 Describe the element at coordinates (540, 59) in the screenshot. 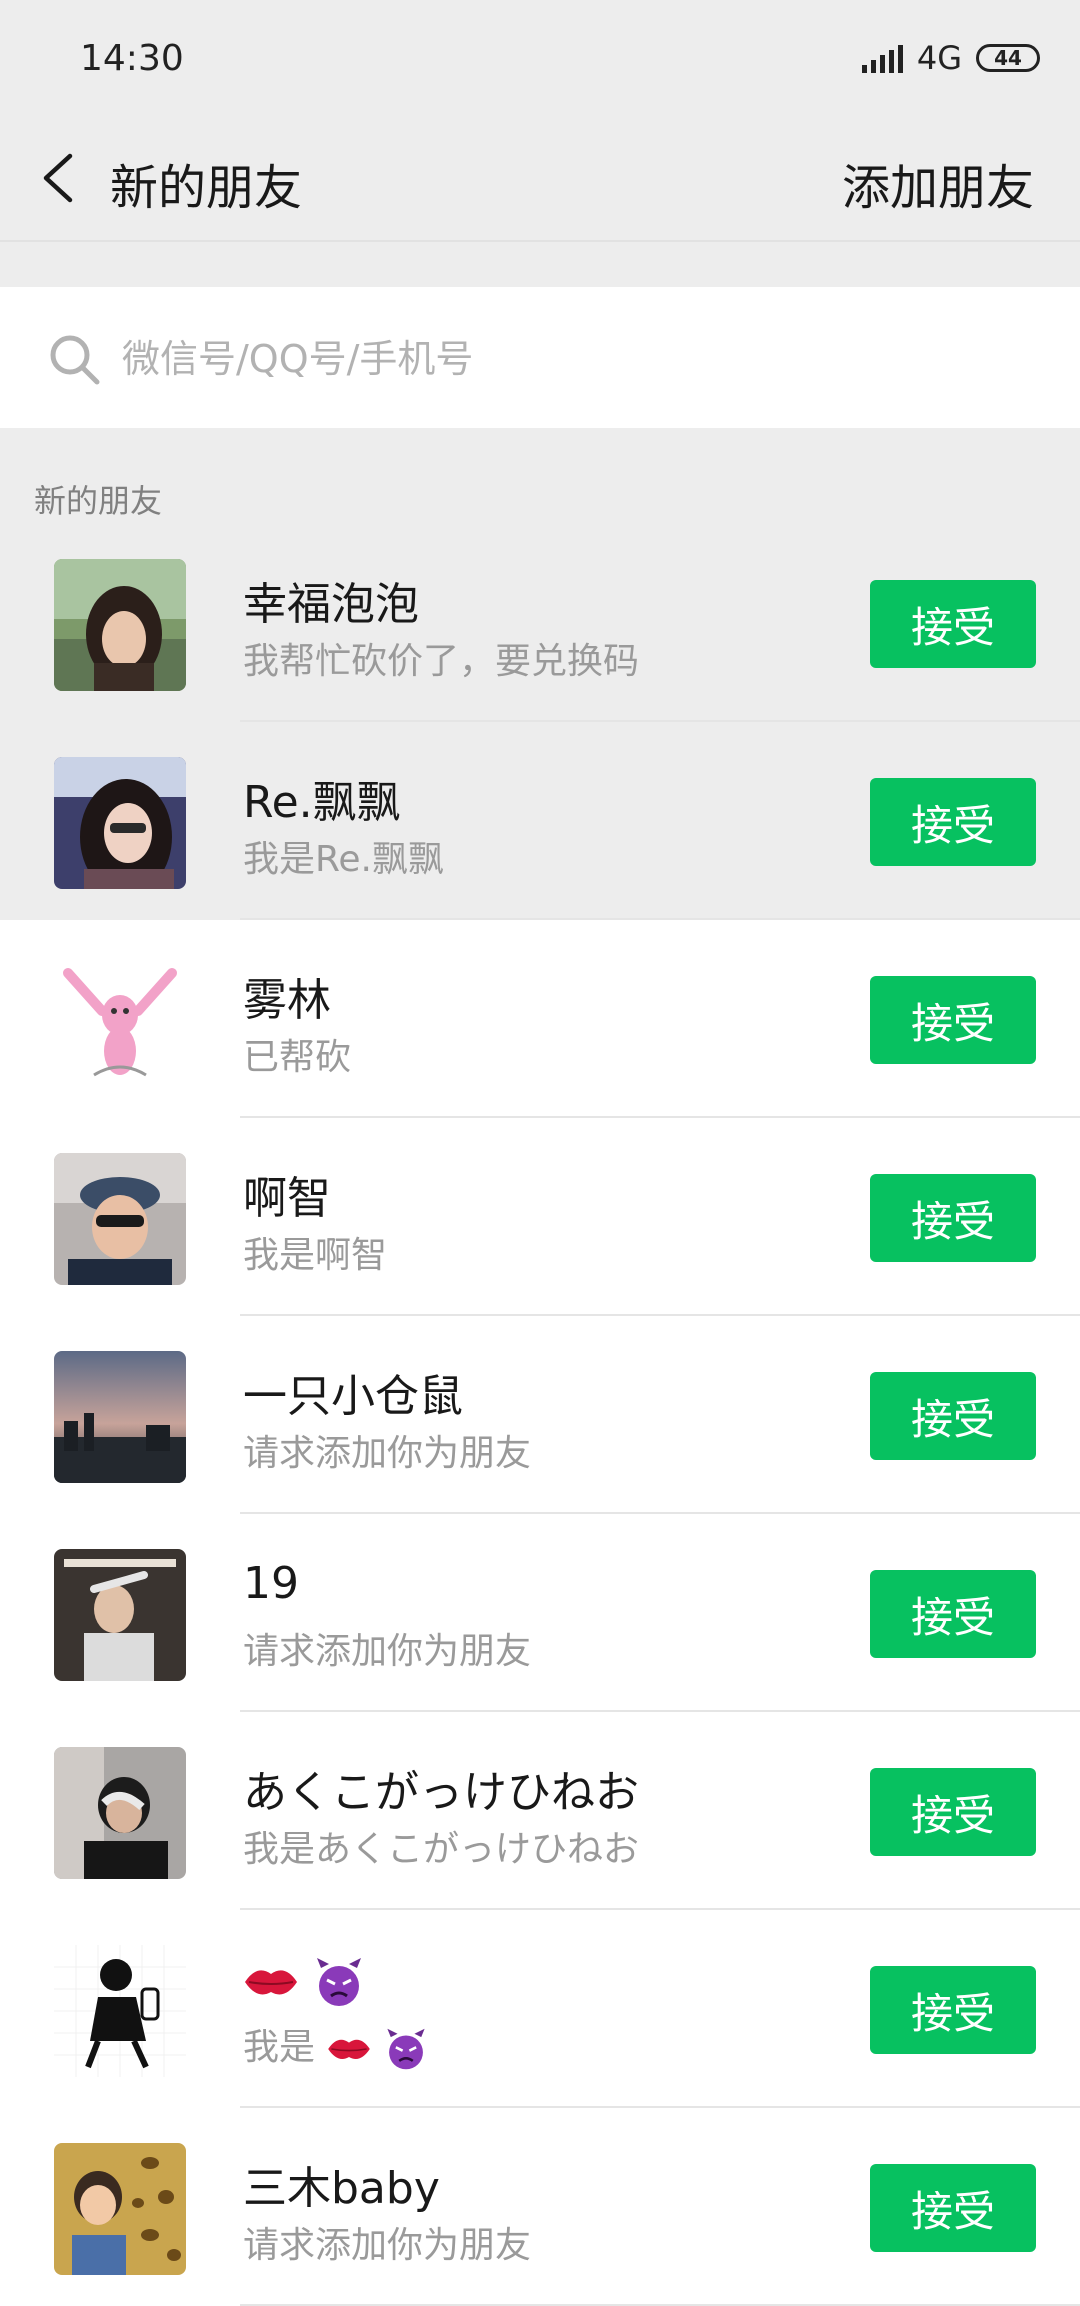

I see `status-bar: 14:30 4G 44` at that location.